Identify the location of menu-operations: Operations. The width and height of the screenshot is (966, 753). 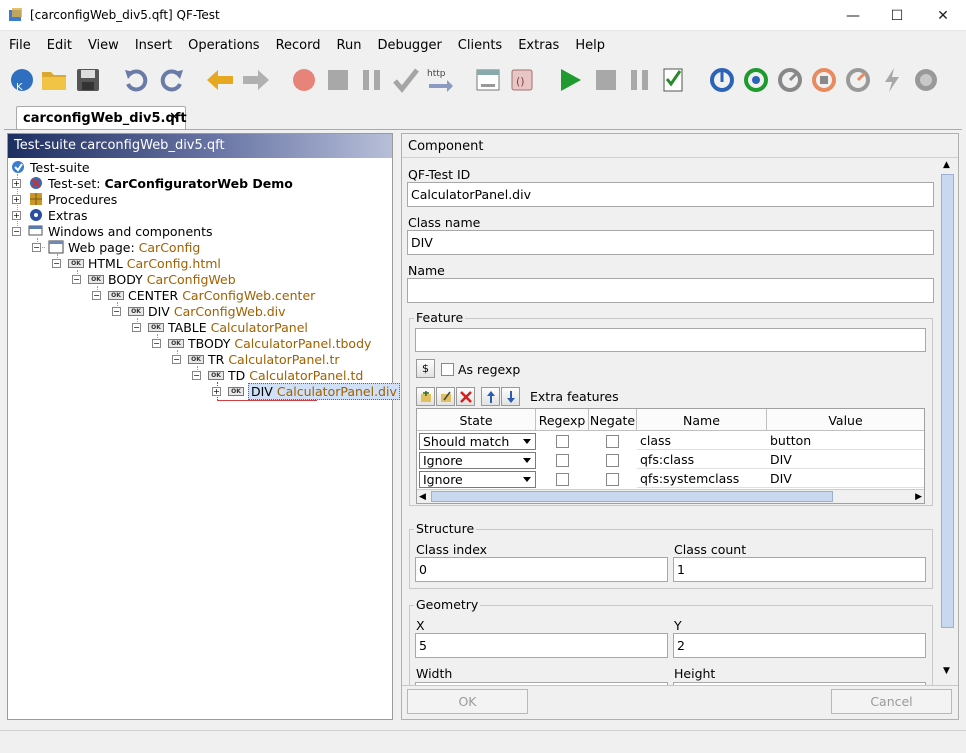
(223, 45).